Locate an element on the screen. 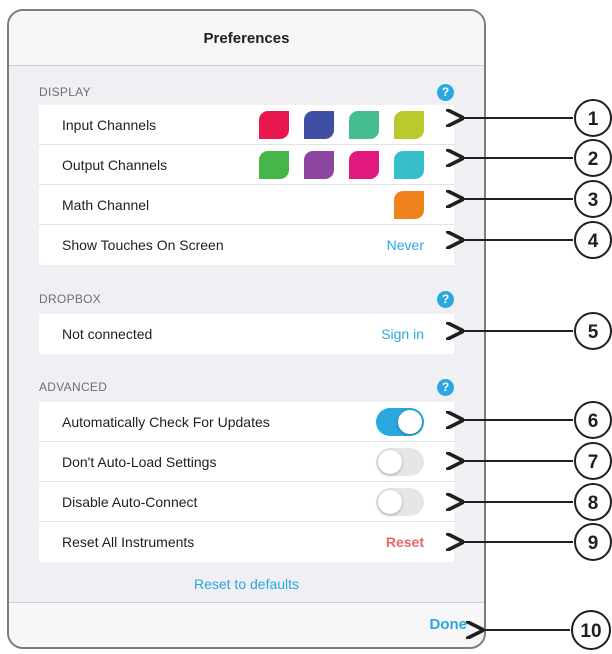 The image size is (612, 654). callout-2: 2 is located at coordinates (537, 158).